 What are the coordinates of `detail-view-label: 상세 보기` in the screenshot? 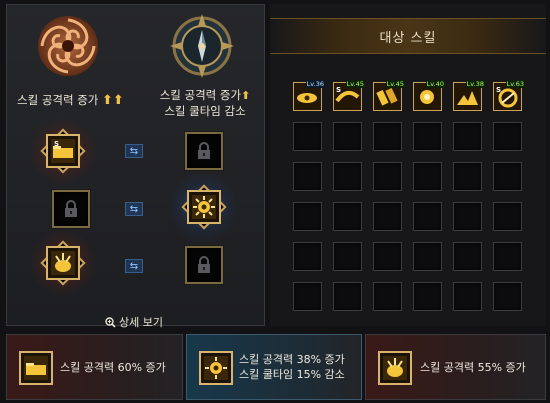 It's located at (141, 322).